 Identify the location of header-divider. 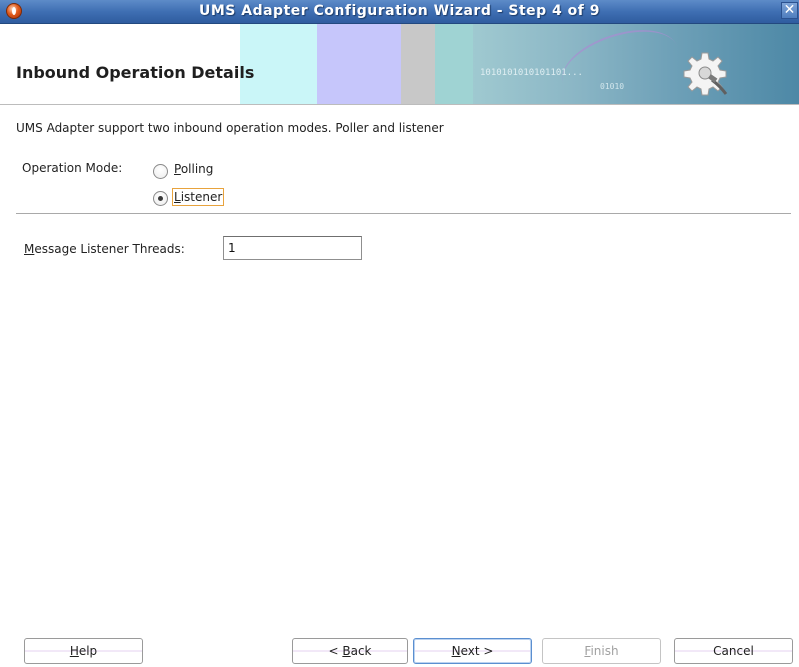
(399, 104).